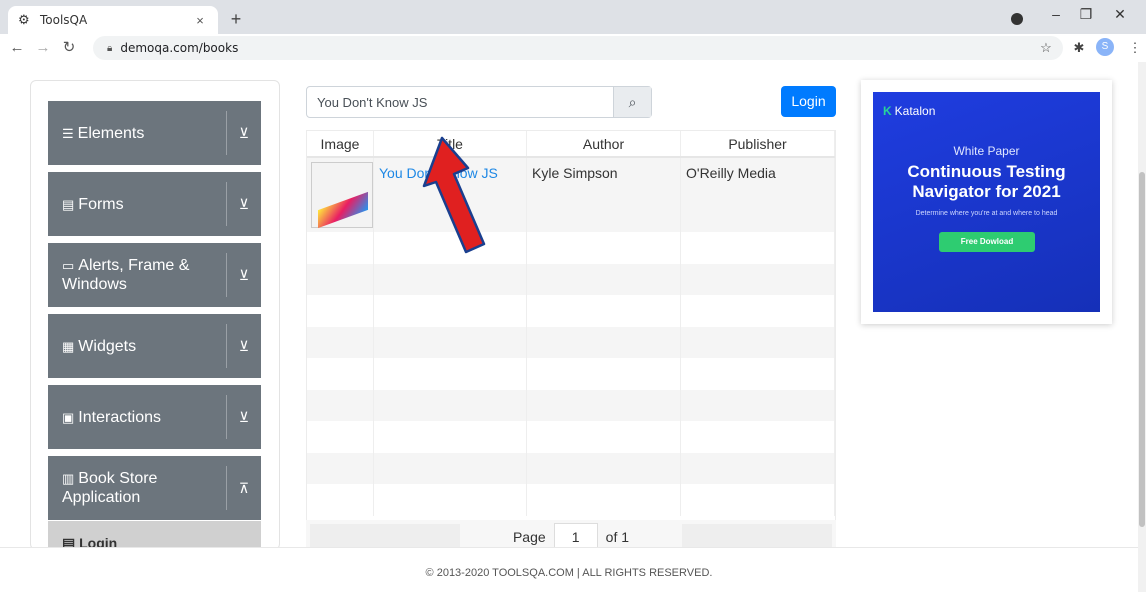  Describe the element at coordinates (68, 478) in the screenshot. I see `books-icon: ▥` at that location.